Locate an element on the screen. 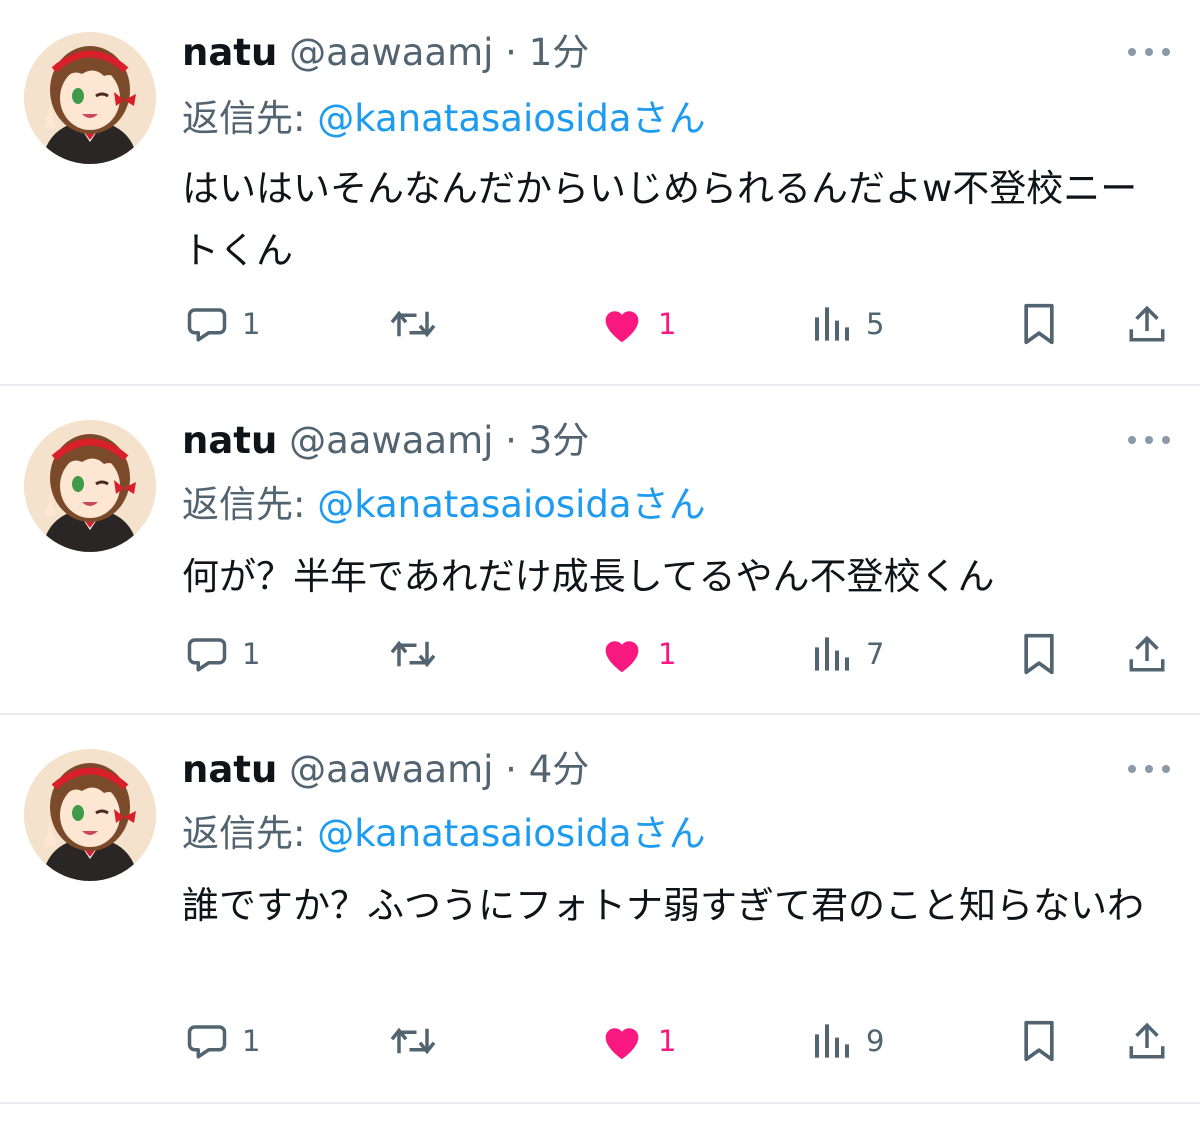 Image resolution: width=1200 pixels, height=1121 pixels. timestamp: 3分 is located at coordinates (559, 440).